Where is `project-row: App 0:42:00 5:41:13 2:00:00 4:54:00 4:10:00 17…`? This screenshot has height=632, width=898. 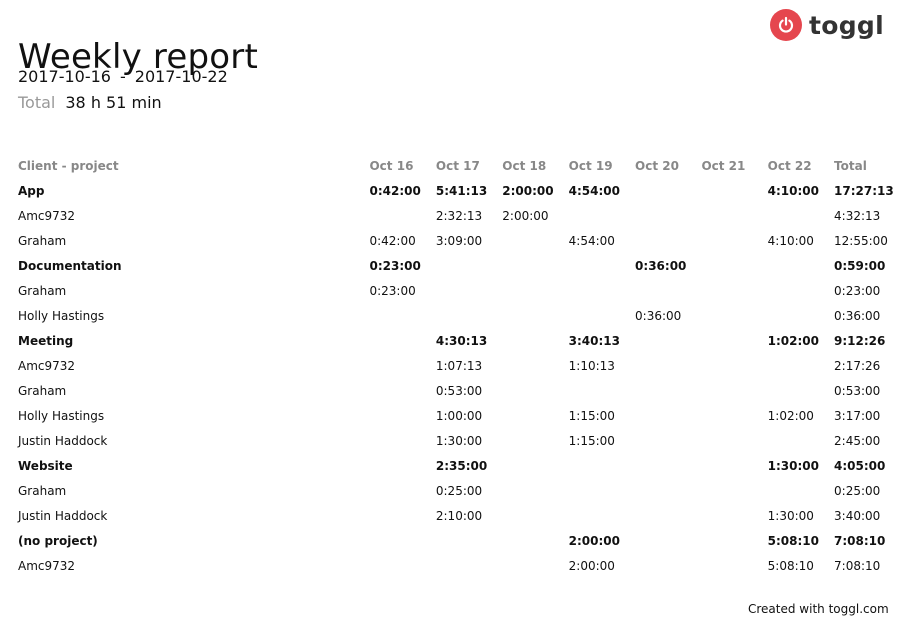 project-row: App 0:42:00 5:41:13 2:00:00 4:54:00 4:10:00 17… is located at coordinates (458, 190).